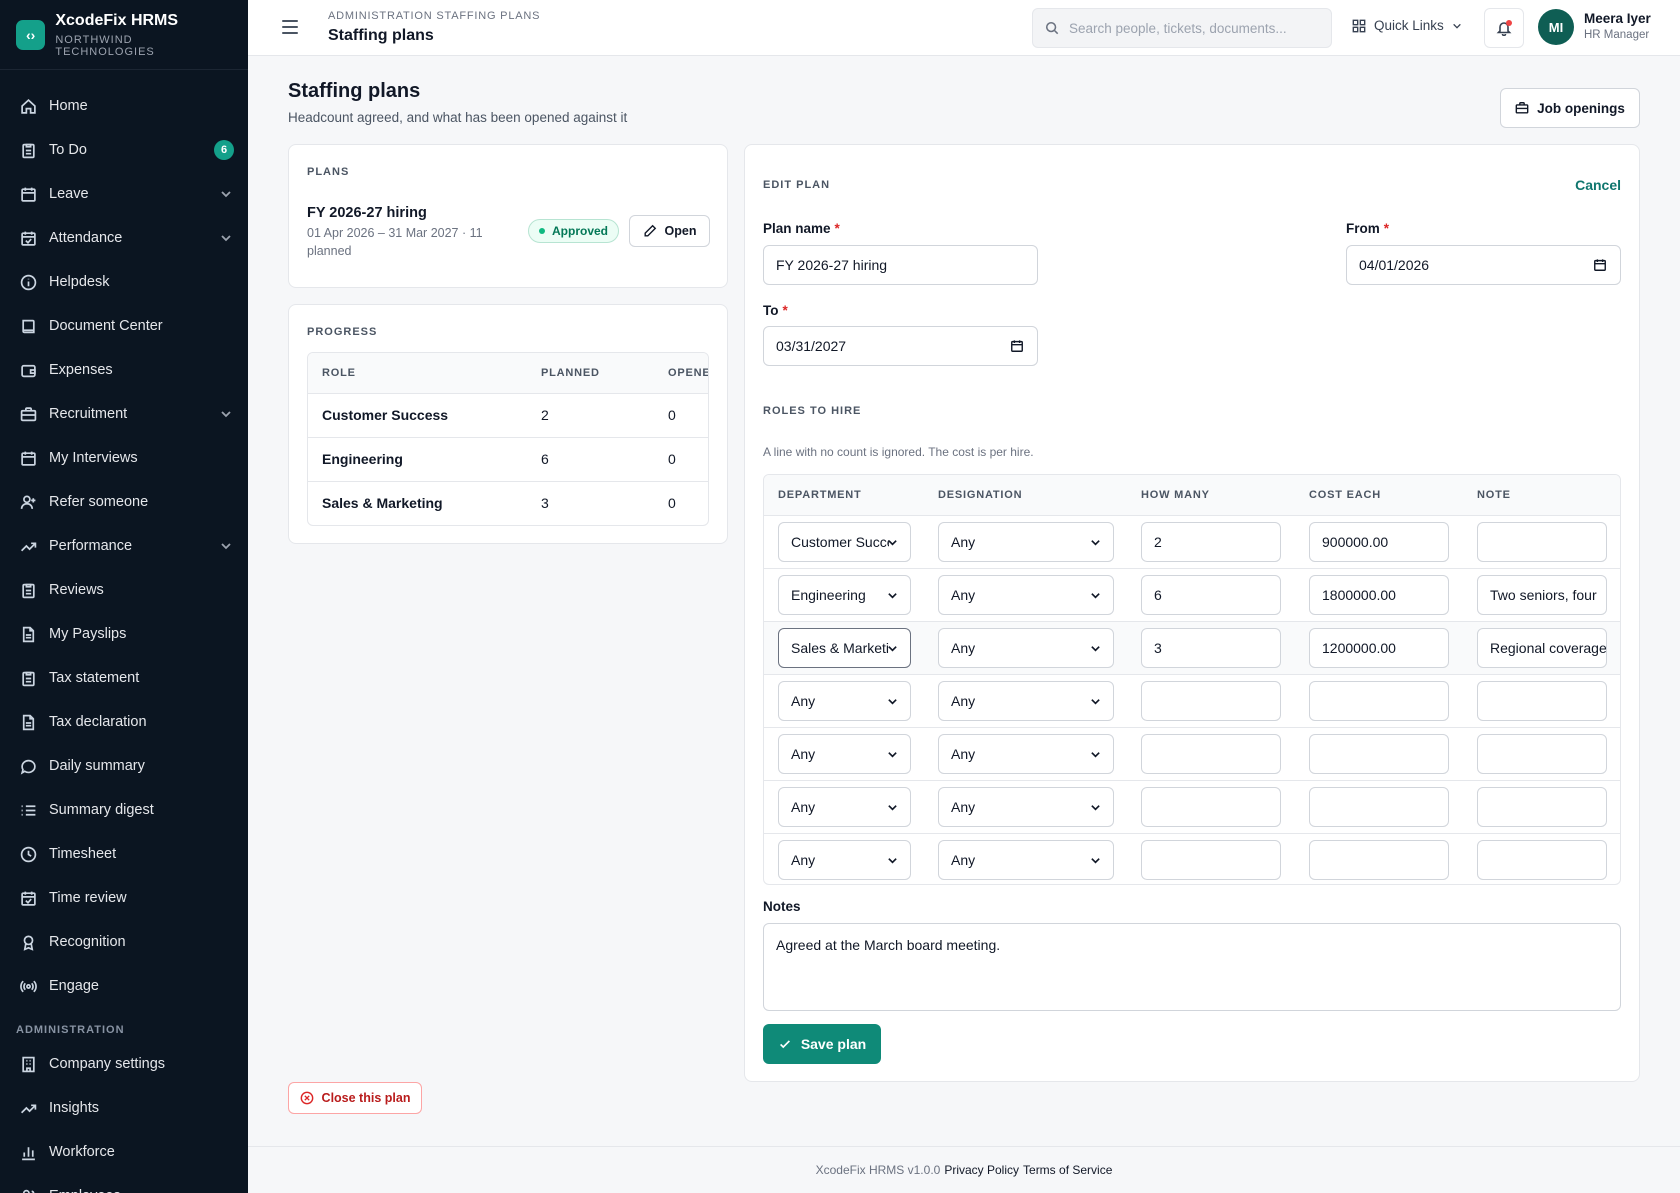 The image size is (1680, 1193). What do you see at coordinates (124, 150) in the screenshot?
I see `sidebar-item-to-do: To Do 6` at bounding box center [124, 150].